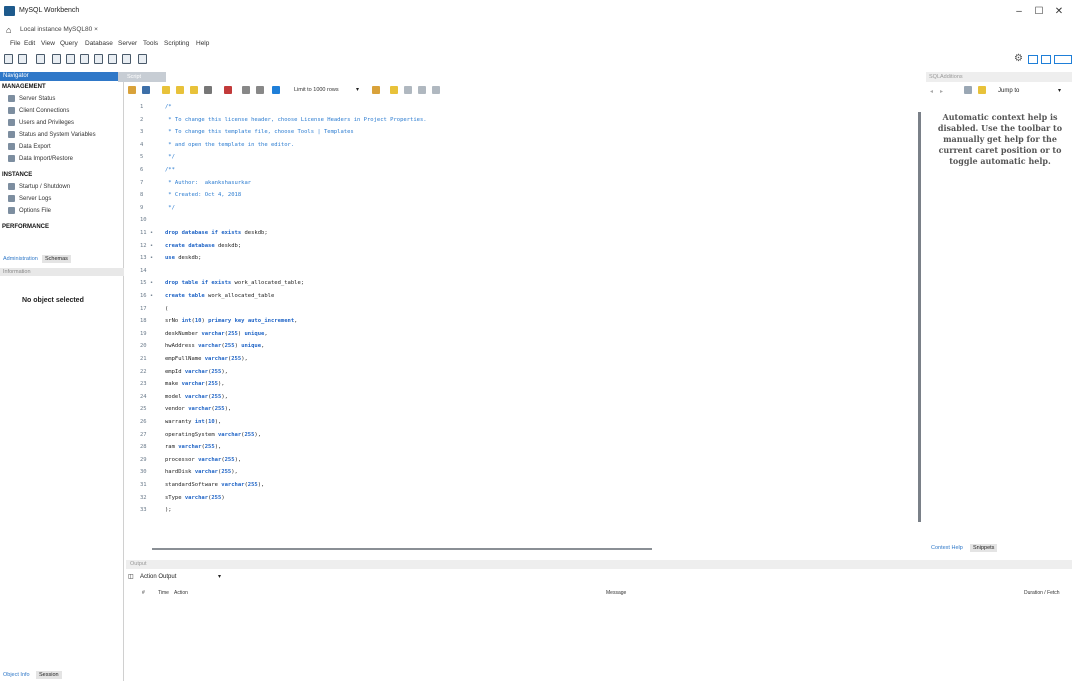 The image size is (1072, 681). Describe the element at coordinates (143, 593) in the screenshot. I see `column-number: #` at that location.